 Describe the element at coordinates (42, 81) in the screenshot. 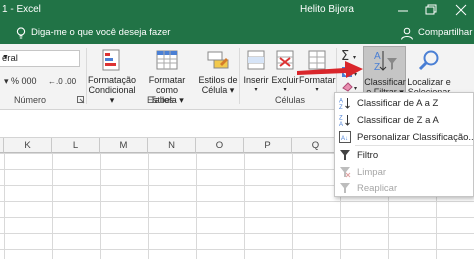

I see `number-format-buttons: ▾ % 000 ←.0 .00` at that location.